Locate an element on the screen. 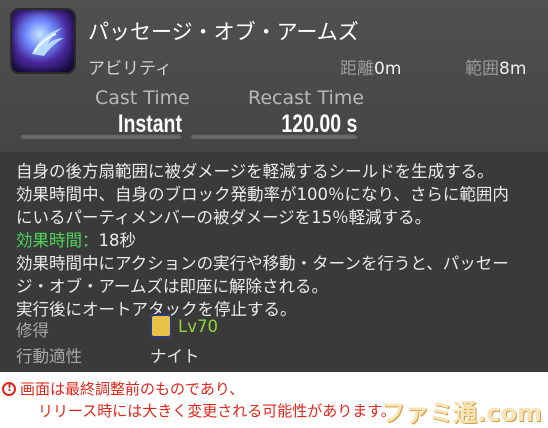 This screenshot has width=548, height=428. range-stat: 距離0m is located at coordinates (370, 66).